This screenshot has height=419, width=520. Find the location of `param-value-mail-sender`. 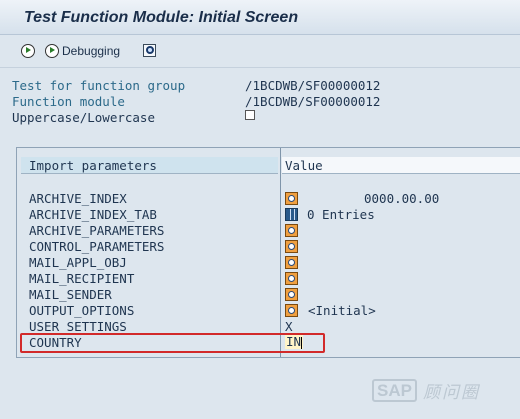

param-value-mail-sender is located at coordinates (291, 294).